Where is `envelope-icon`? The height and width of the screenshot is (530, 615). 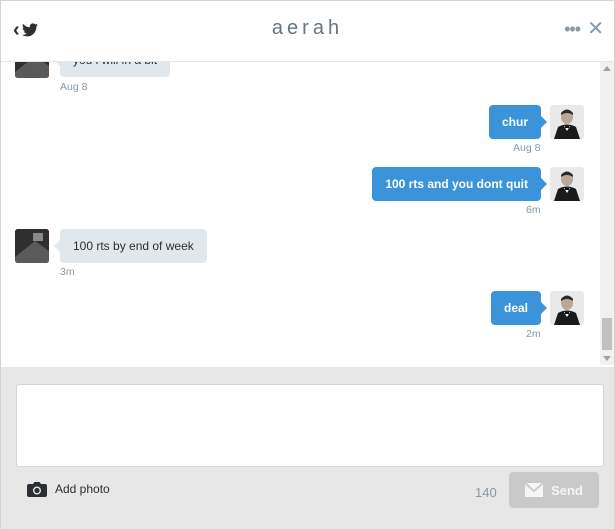 envelope-icon is located at coordinates (534, 490).